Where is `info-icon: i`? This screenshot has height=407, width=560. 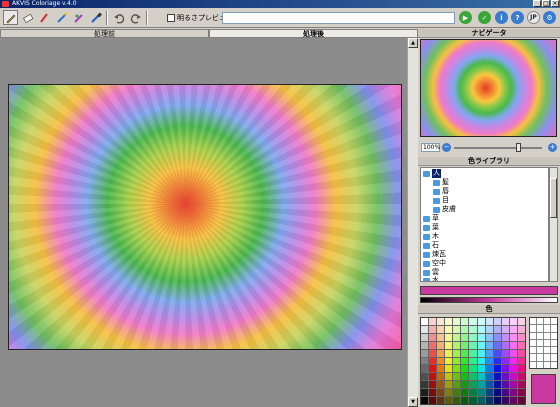
info-icon: i is located at coordinates (501, 17).